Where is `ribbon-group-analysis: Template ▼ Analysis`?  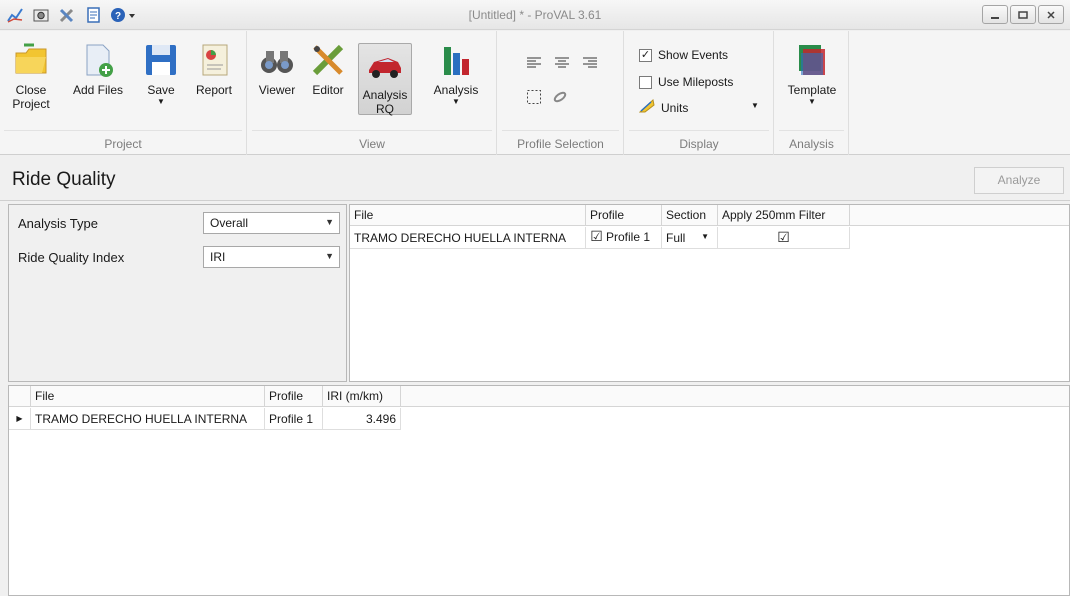 ribbon-group-analysis: Template ▼ Analysis is located at coordinates (812, 93).